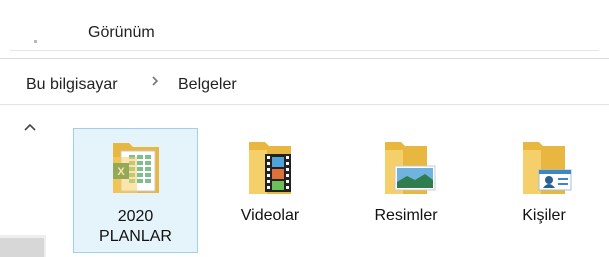  I want to click on scrollbar-thumb, so click(22, 247).